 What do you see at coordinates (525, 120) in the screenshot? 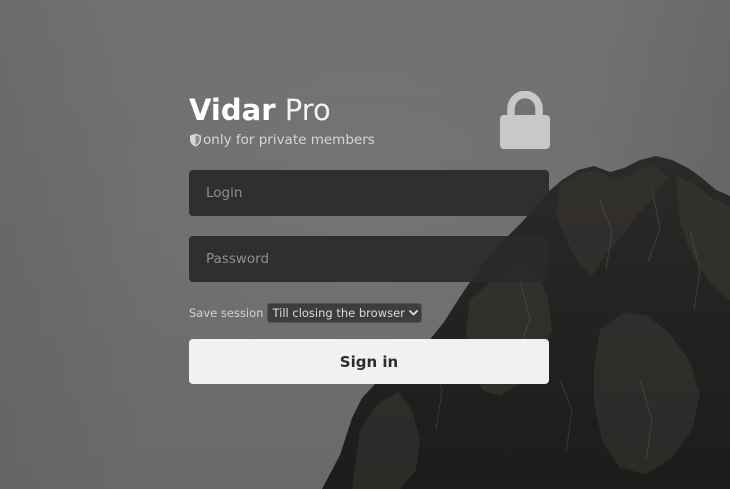
I see `lock-icon` at bounding box center [525, 120].